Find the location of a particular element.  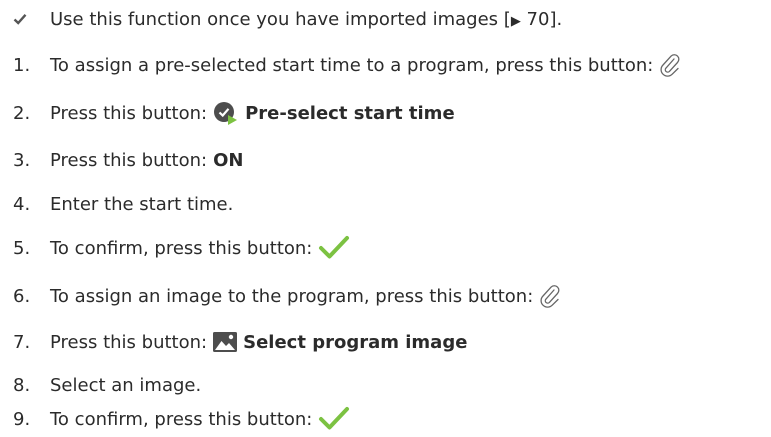

step-number: 7. is located at coordinates (22, 342).